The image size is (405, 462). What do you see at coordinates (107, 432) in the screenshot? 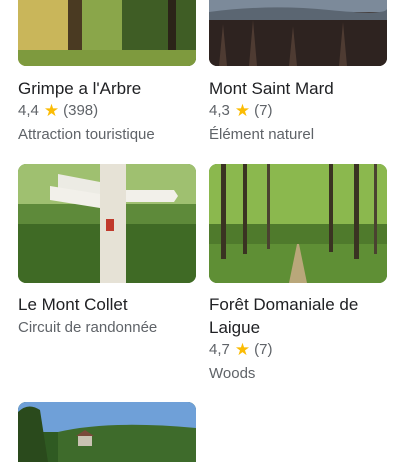
I see `village-landscape-photo` at bounding box center [107, 432].